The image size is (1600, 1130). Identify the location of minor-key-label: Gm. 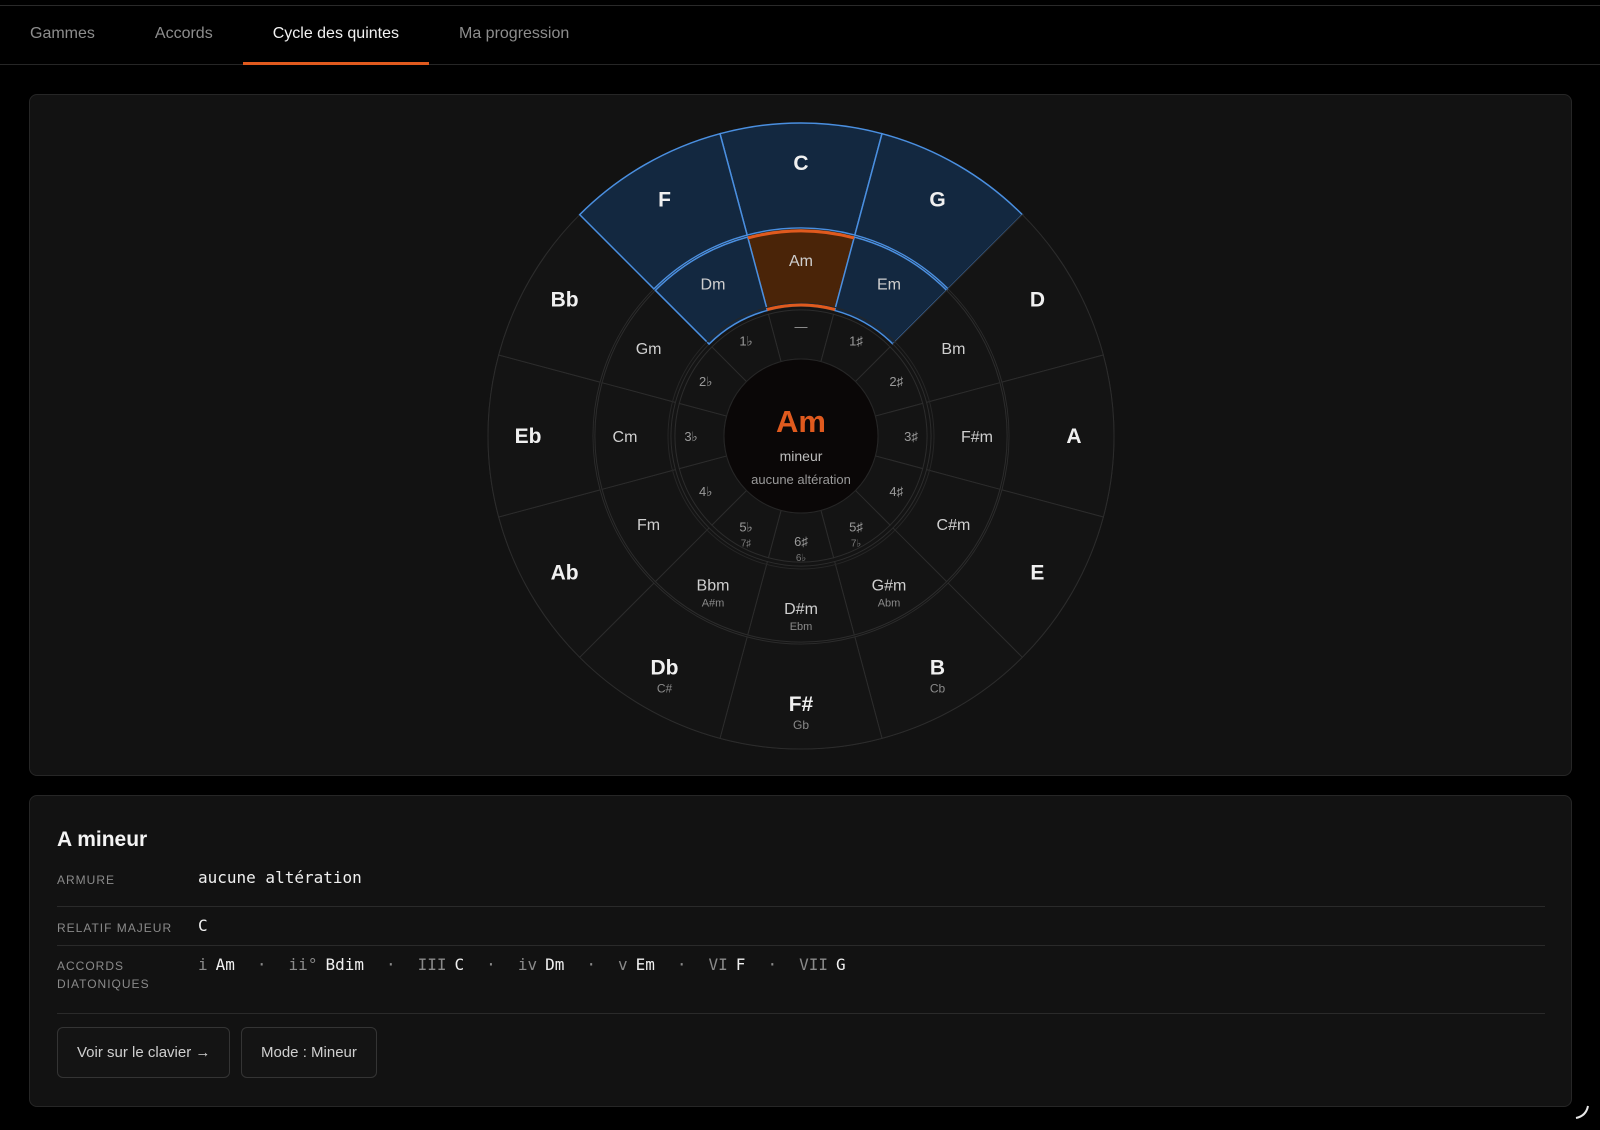
(649, 349).